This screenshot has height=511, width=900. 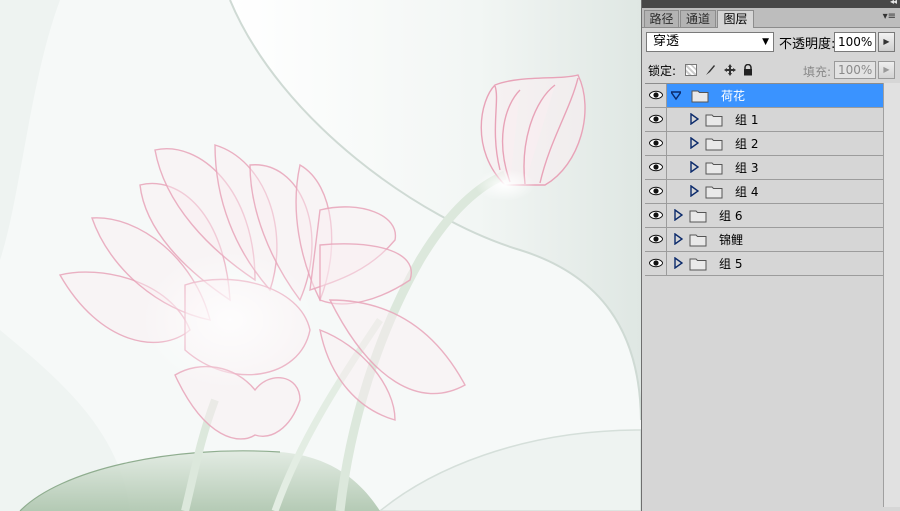 I want to click on tab-layers: 图层, so click(x=735, y=19).